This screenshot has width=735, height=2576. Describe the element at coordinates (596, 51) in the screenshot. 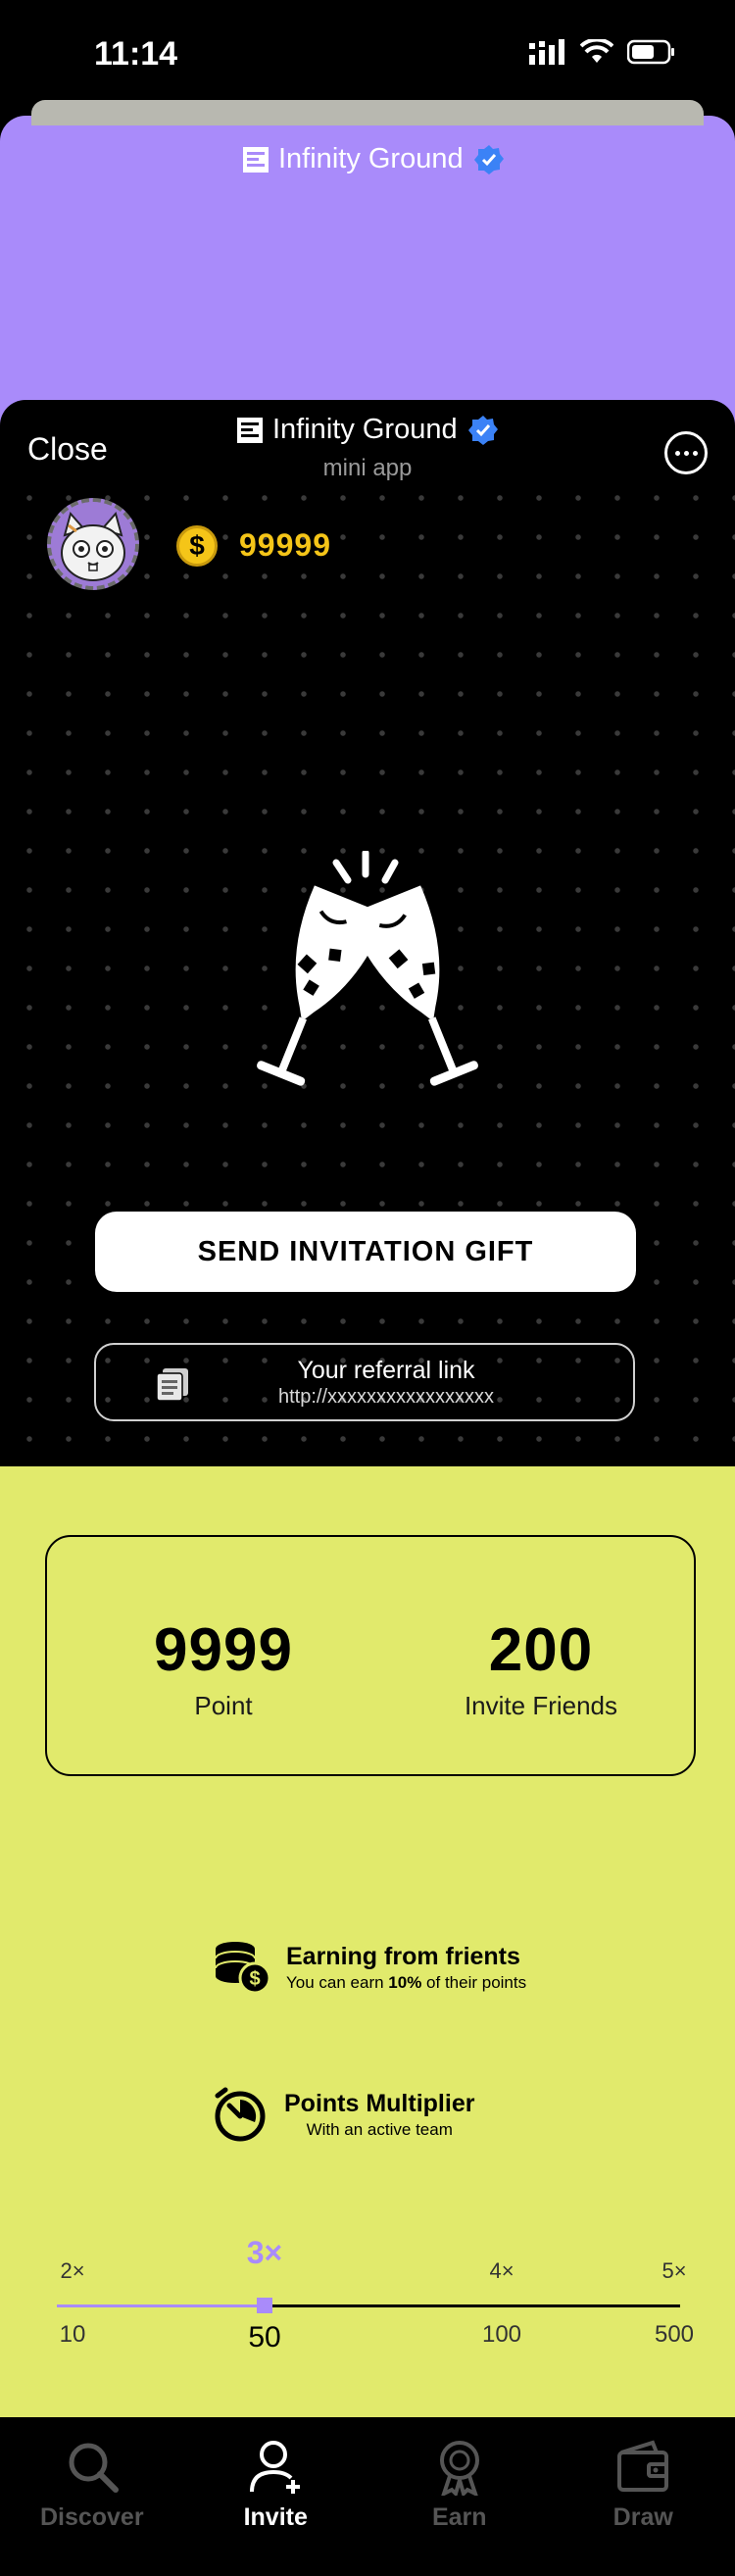

I see `wifi-icon` at that location.